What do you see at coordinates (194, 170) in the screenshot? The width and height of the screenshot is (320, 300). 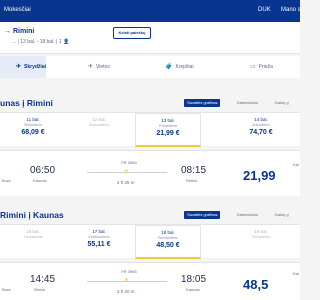 I see `arrival-time: 08:15` at bounding box center [194, 170].